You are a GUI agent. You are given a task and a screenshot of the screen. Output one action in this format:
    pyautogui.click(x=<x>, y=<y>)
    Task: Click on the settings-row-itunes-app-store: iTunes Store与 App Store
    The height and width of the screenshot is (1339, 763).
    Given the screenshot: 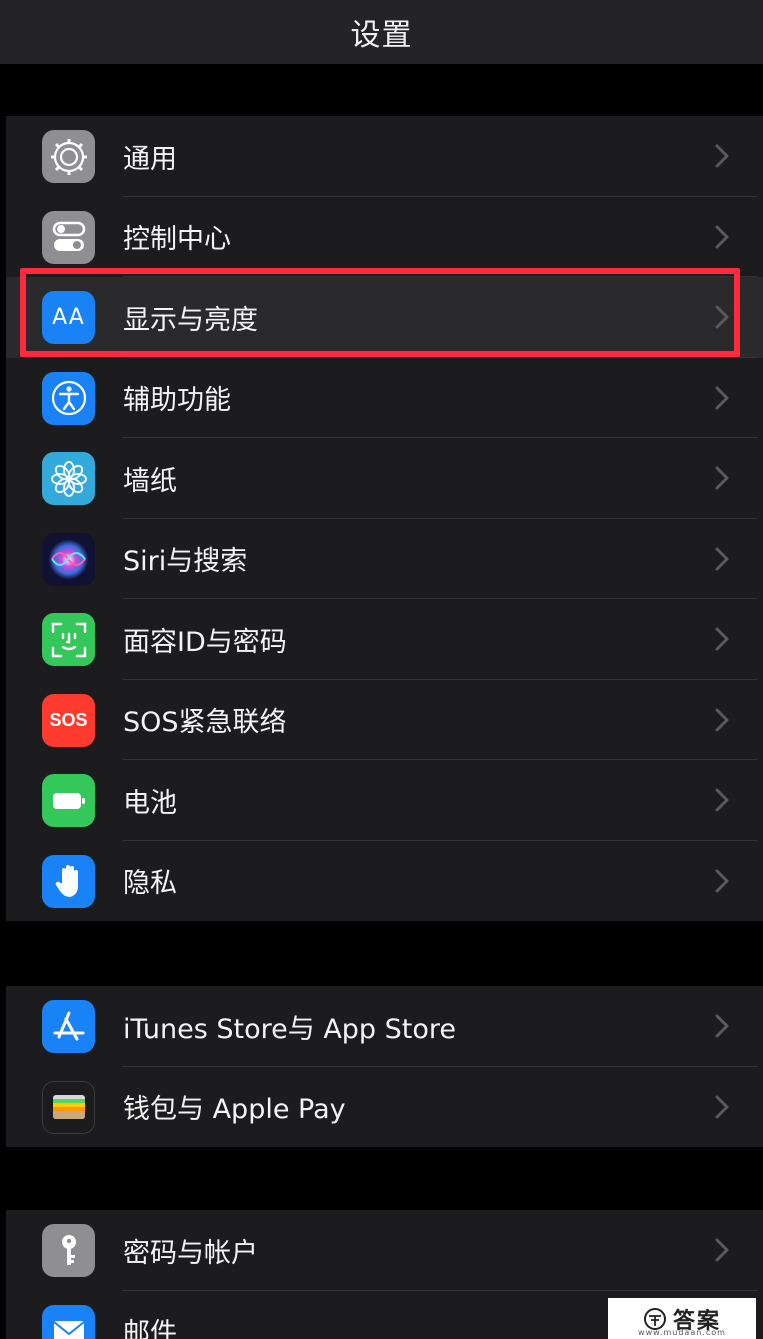 What is the action you would take?
    pyautogui.click(x=384, y=1026)
    